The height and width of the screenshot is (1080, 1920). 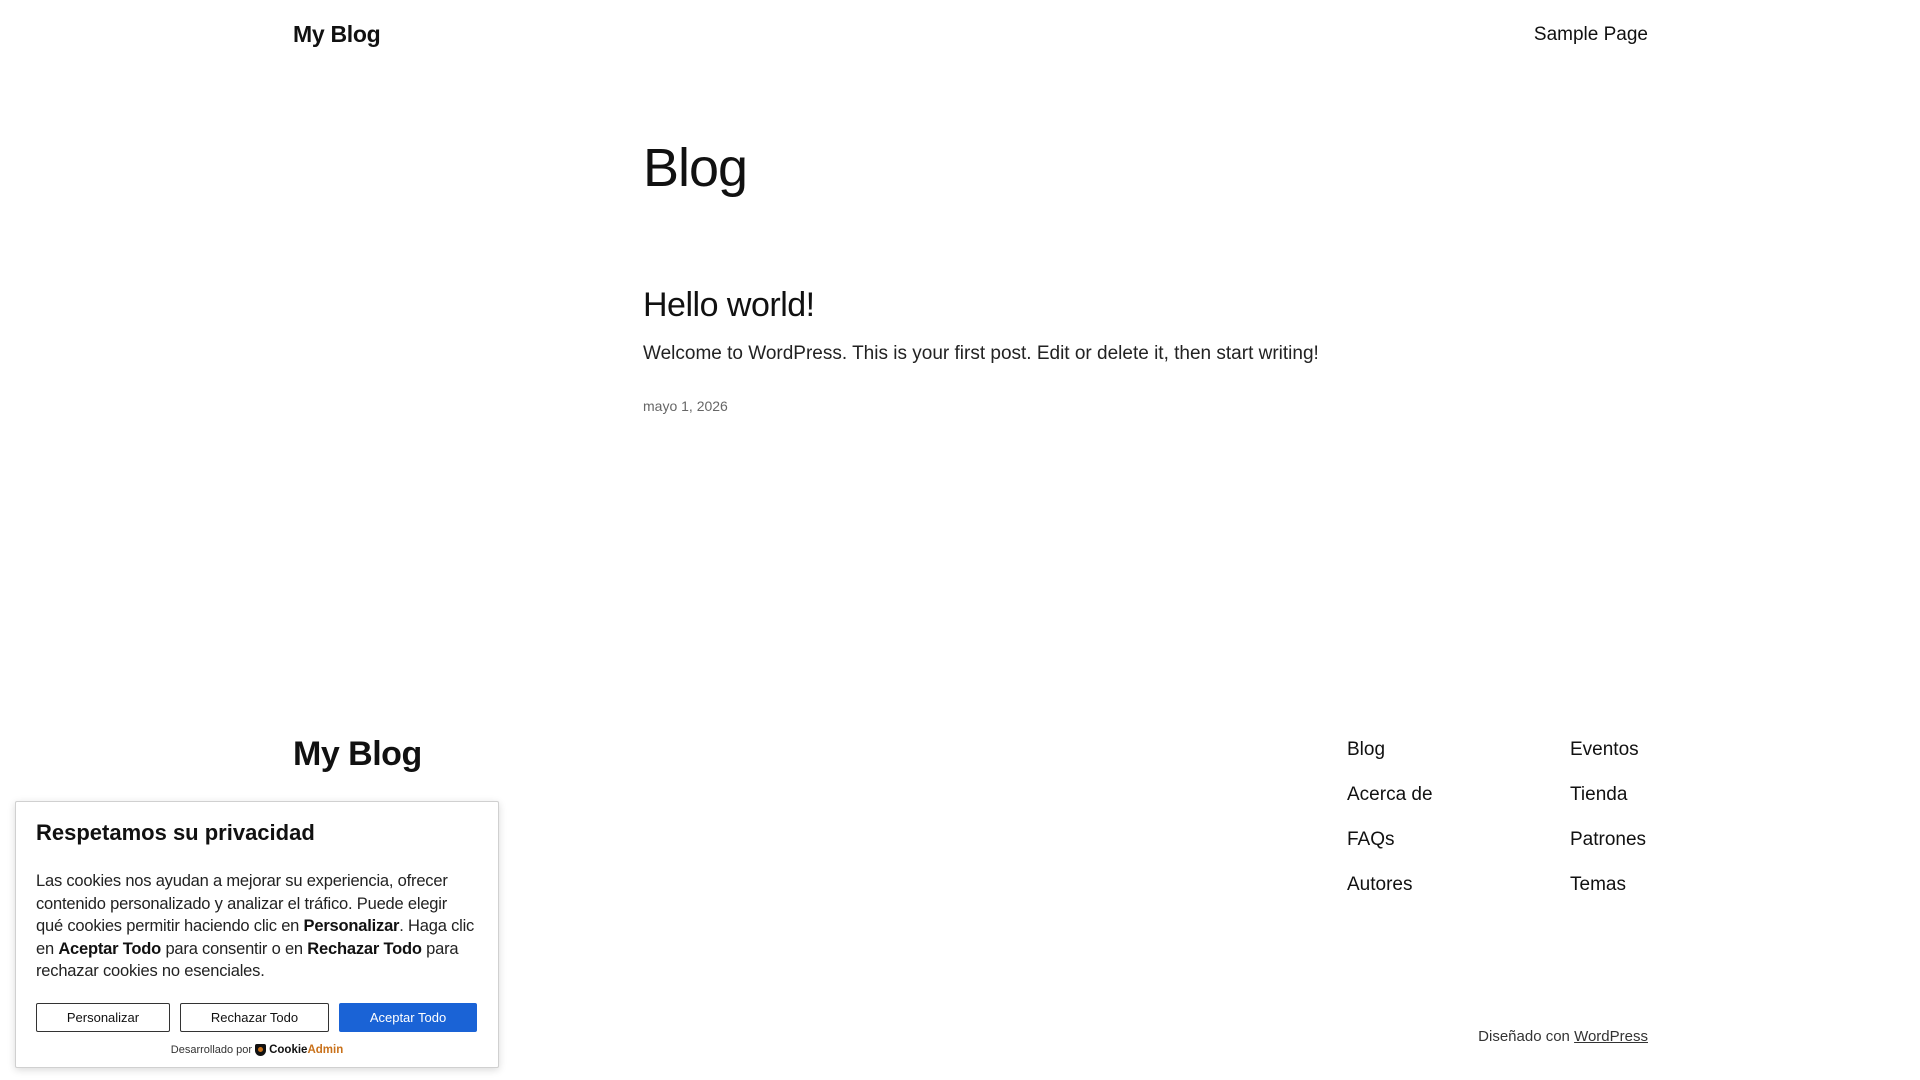 I want to click on footer-link-tienda: Tienda, so click(x=1608, y=805).